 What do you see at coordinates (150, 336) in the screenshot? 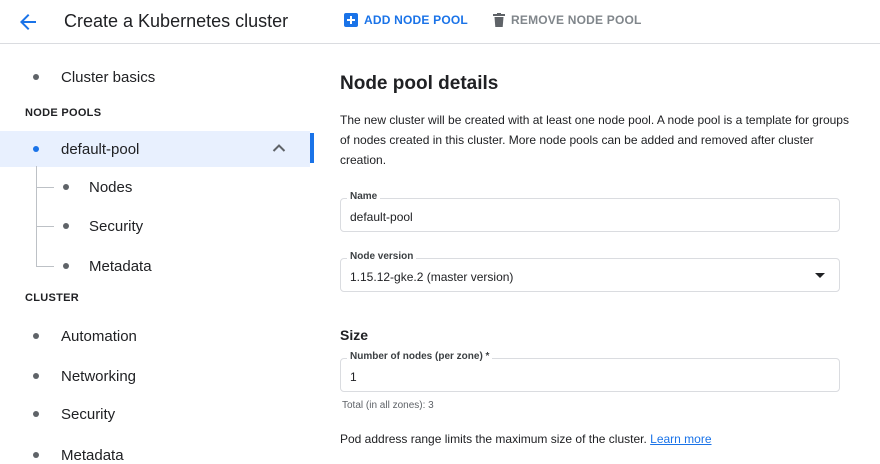
I see `sidebar-item-automation: Automation` at bounding box center [150, 336].